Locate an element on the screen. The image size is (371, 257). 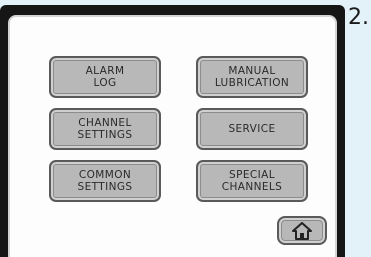
common-settings-button: COMMON SETTINGS is located at coordinates (105, 181).